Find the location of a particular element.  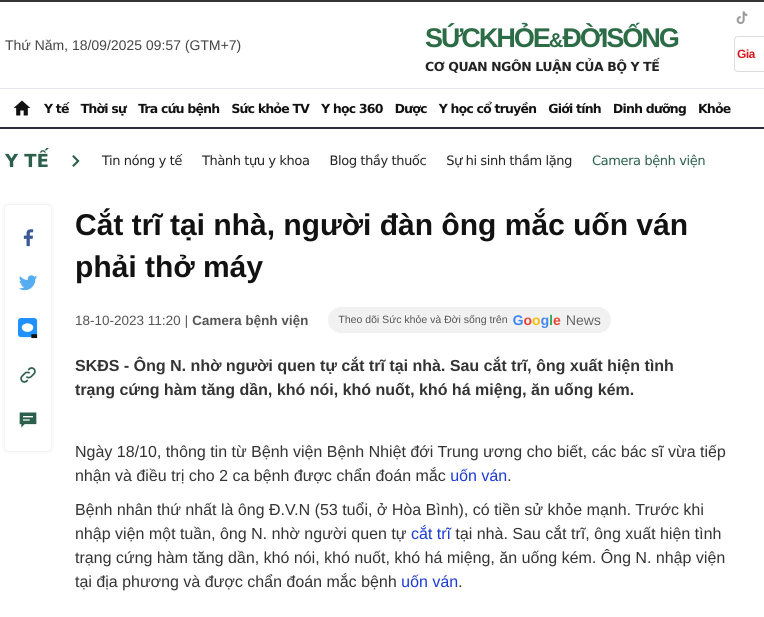

subnav-link: Camera bệnh viện is located at coordinates (649, 161).